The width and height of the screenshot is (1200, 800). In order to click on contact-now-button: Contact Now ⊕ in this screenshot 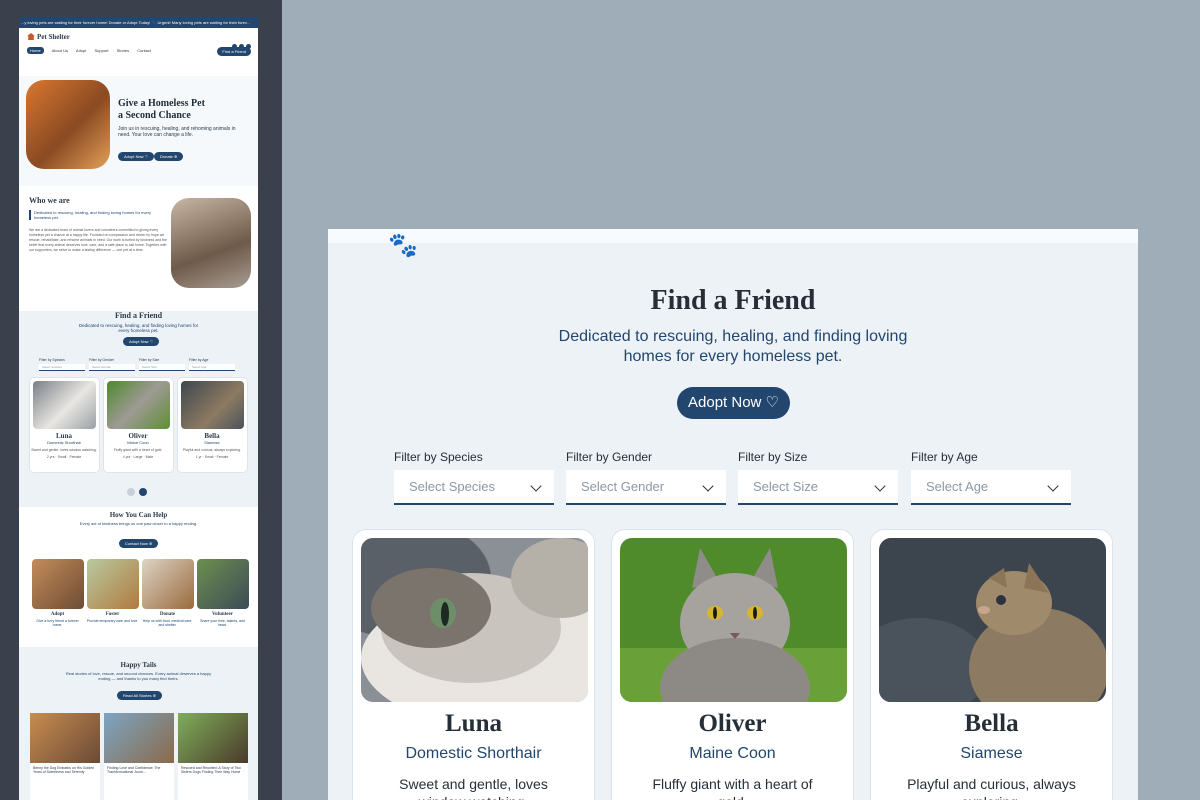, I will do `click(139, 543)`.